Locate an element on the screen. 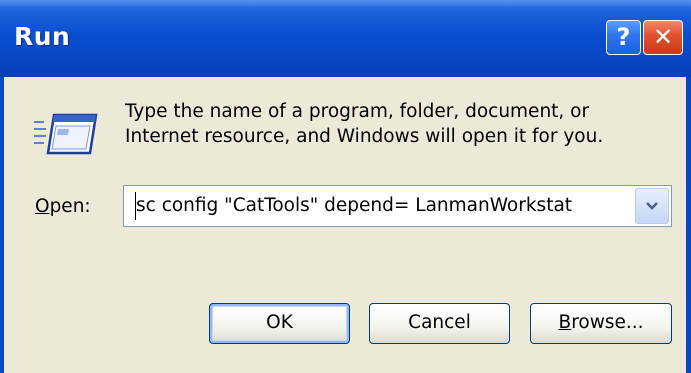 The height and width of the screenshot is (373, 691). ok-button: OK is located at coordinates (279, 323).